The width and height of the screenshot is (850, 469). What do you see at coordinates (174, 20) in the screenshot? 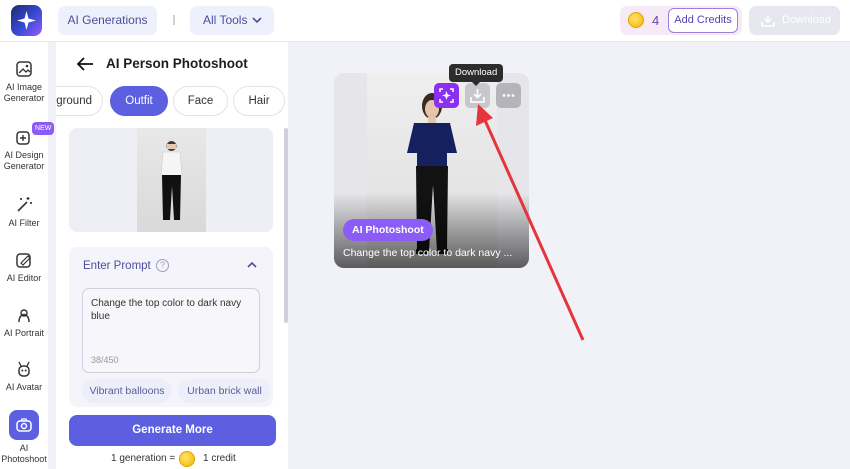
I see `divider` at bounding box center [174, 20].